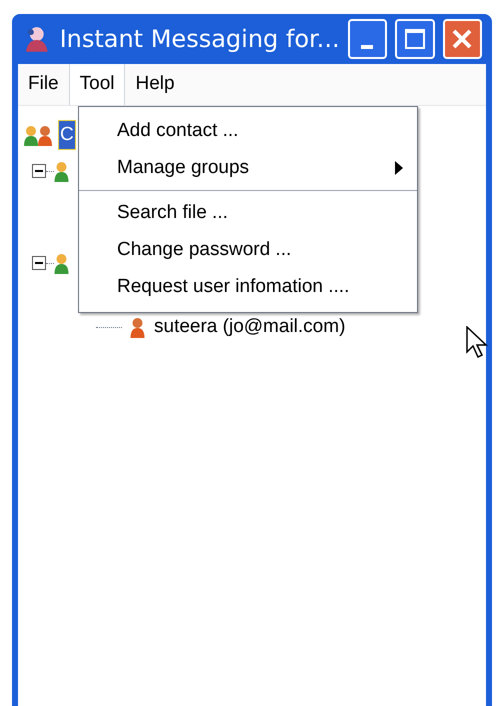  What do you see at coordinates (248, 168) in the screenshot?
I see `menu-item: Manage groups` at bounding box center [248, 168].